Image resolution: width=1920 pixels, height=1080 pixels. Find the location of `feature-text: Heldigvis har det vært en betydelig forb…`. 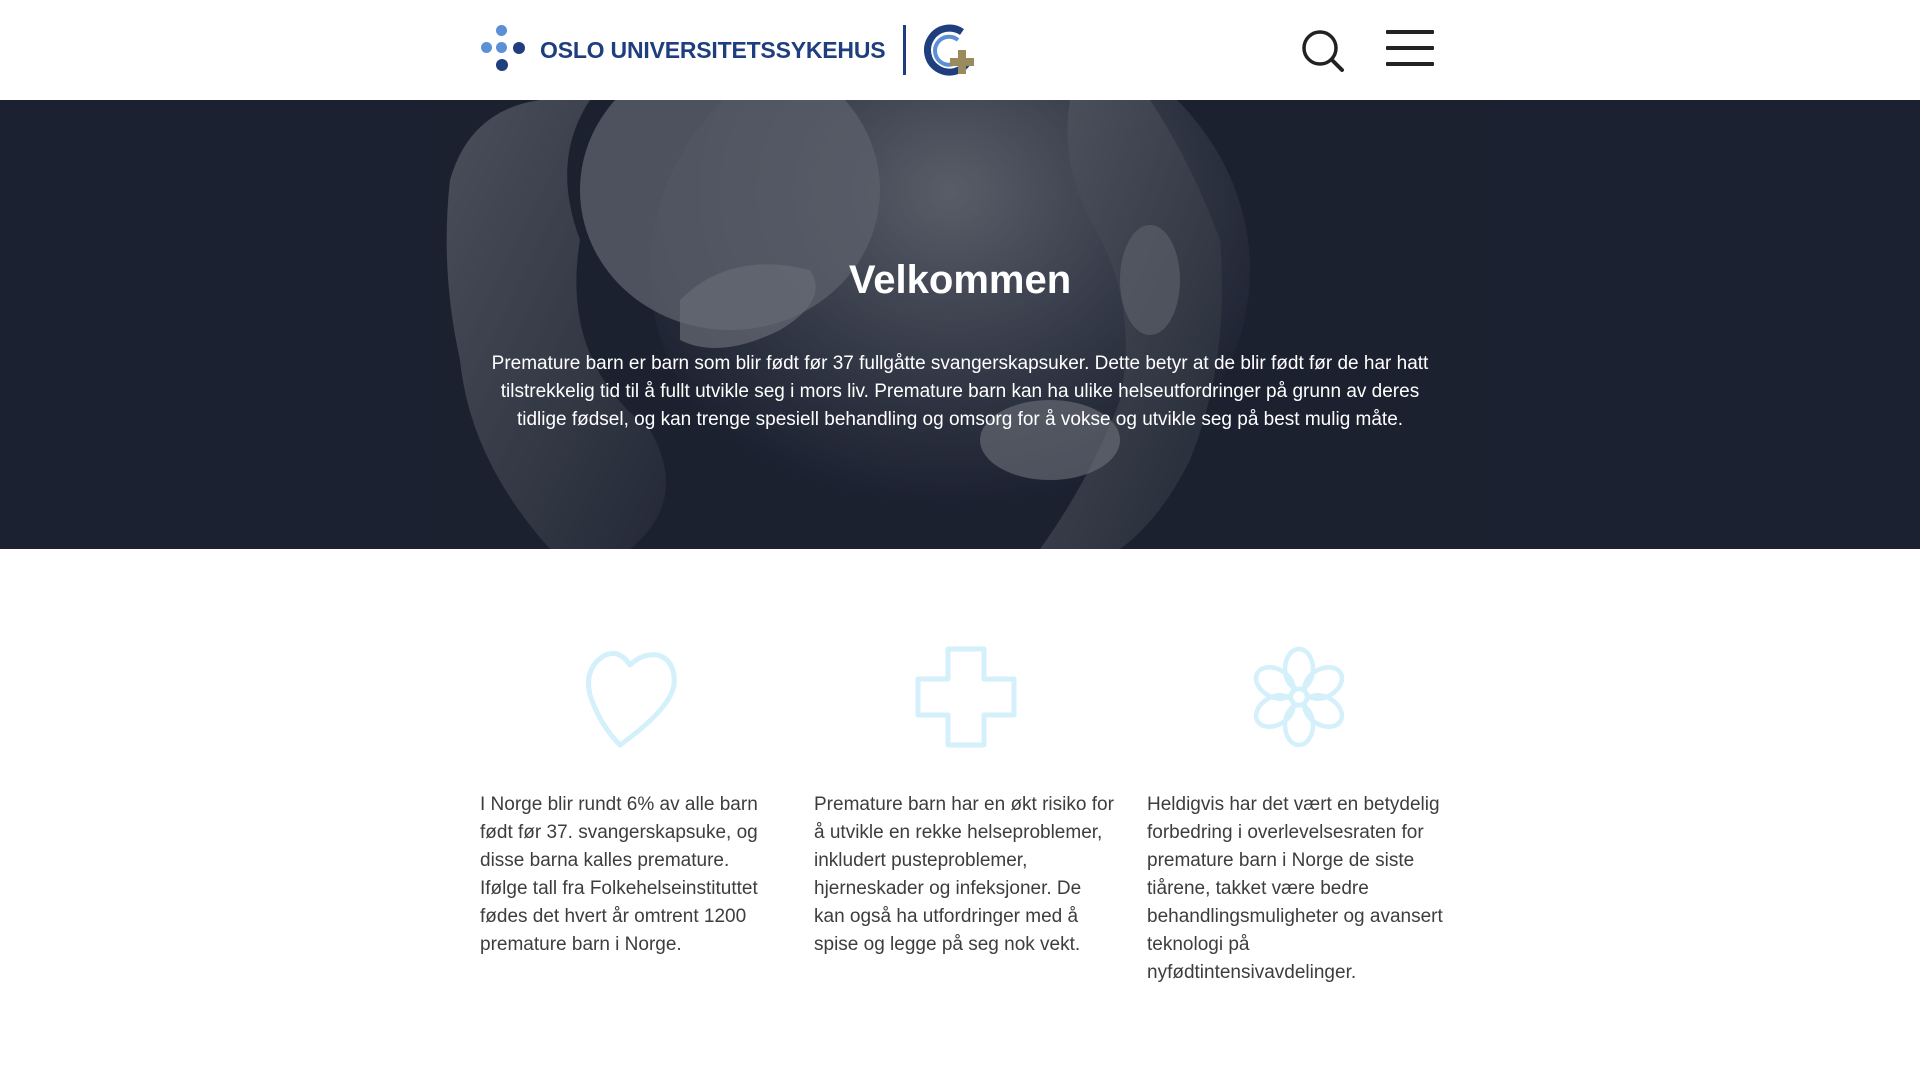

feature-text: Heldigvis har det vært en betydelig forb… is located at coordinates (1295, 888).